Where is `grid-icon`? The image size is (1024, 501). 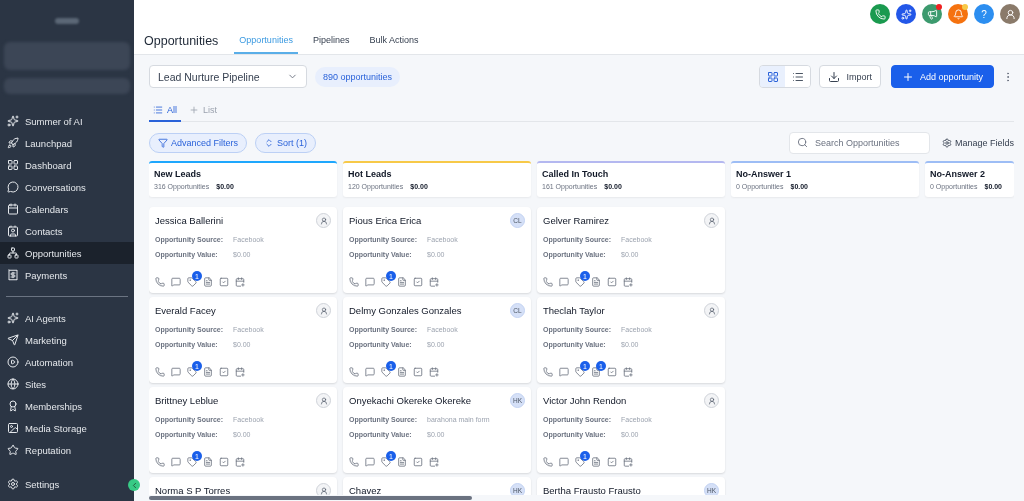
grid-icon is located at coordinates (772, 76).